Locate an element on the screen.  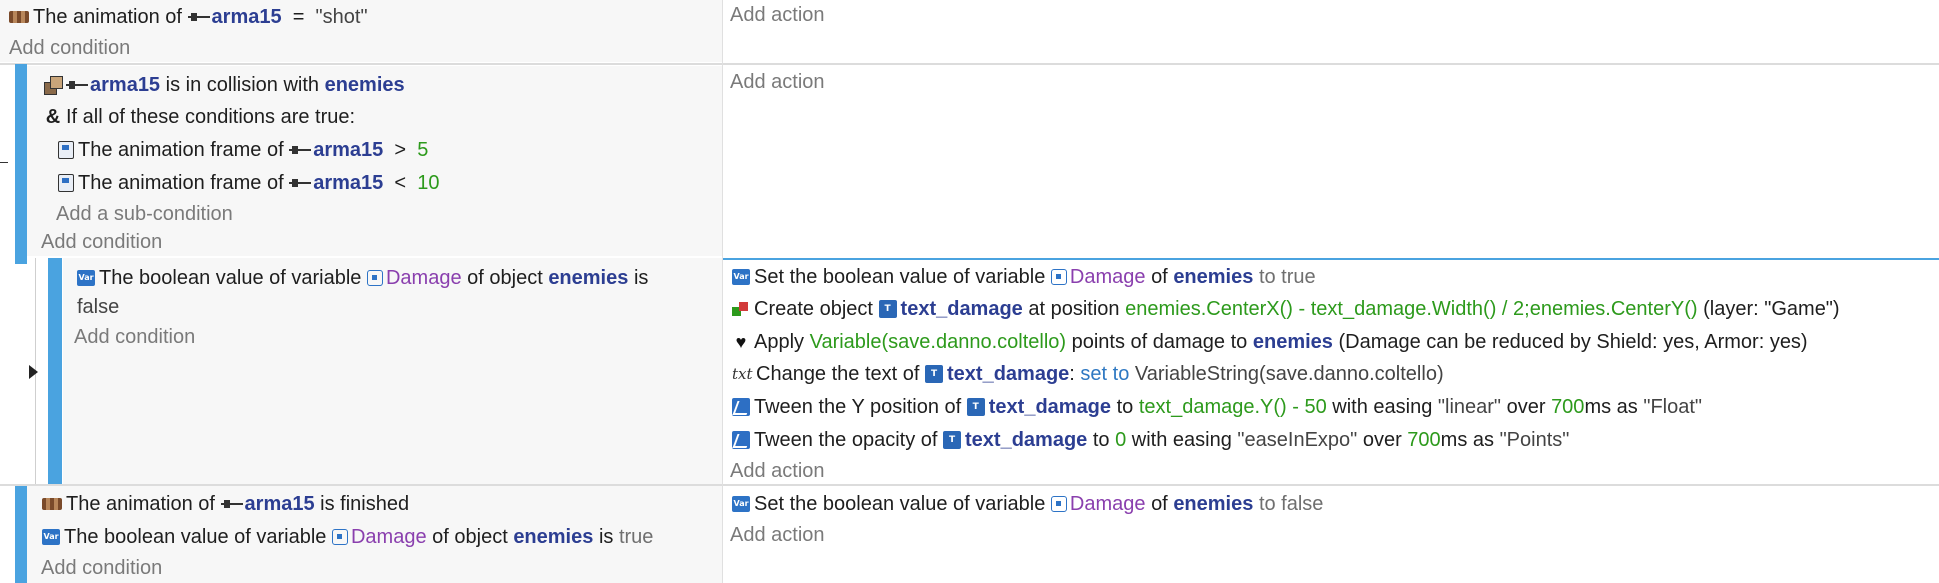
action-text: Tween the opacity of is located at coordinates (846, 440).